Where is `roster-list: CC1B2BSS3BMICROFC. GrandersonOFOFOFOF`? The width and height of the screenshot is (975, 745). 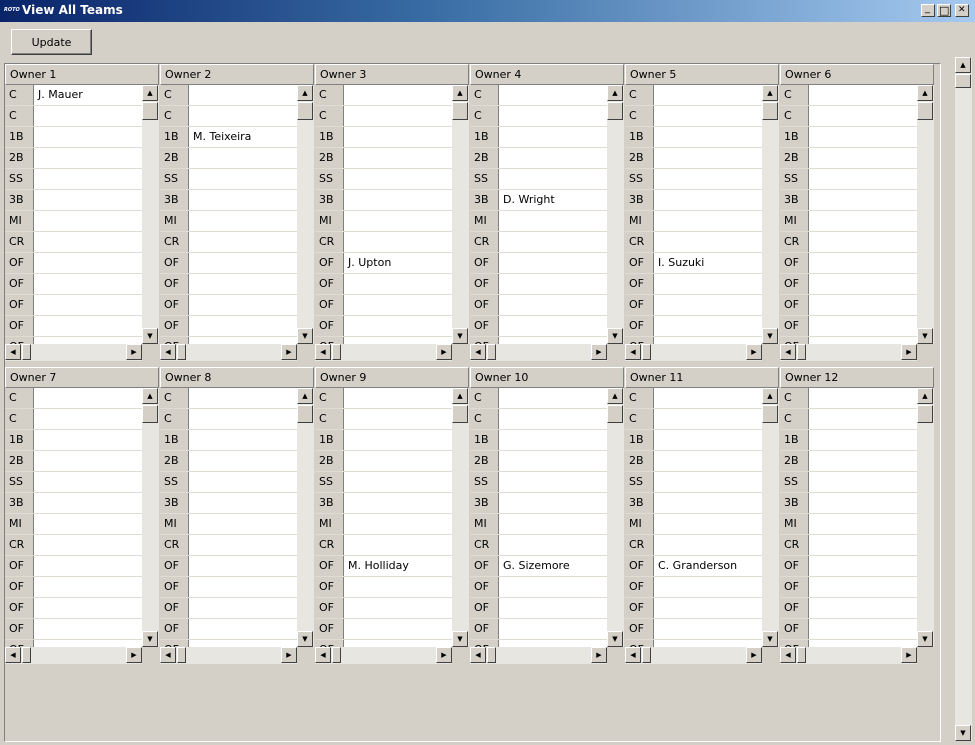 roster-list: CC1B2BSS3BMICROFC. GrandersonOFOFOFOF is located at coordinates (693, 517).